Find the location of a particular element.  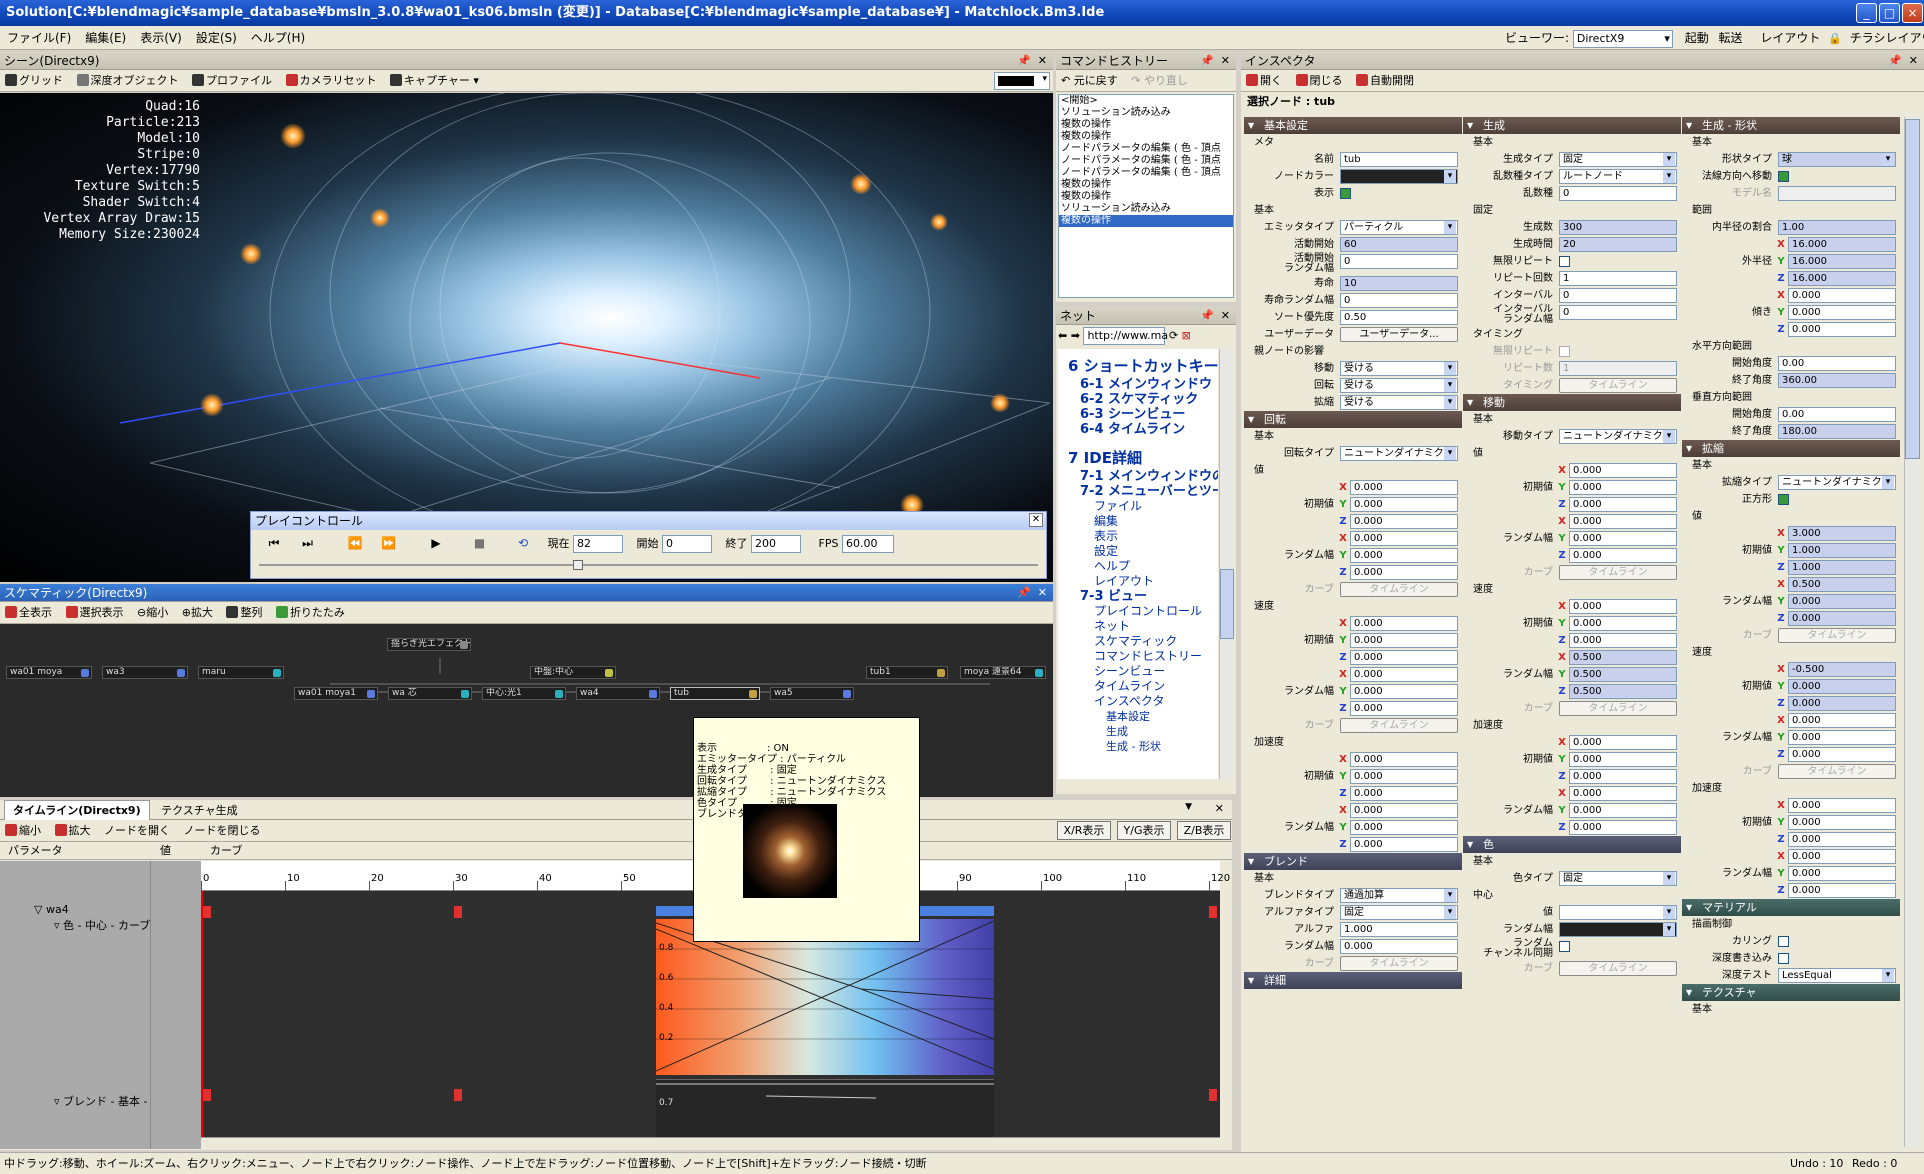

scroll-thumb is located at coordinates (1912, 289).